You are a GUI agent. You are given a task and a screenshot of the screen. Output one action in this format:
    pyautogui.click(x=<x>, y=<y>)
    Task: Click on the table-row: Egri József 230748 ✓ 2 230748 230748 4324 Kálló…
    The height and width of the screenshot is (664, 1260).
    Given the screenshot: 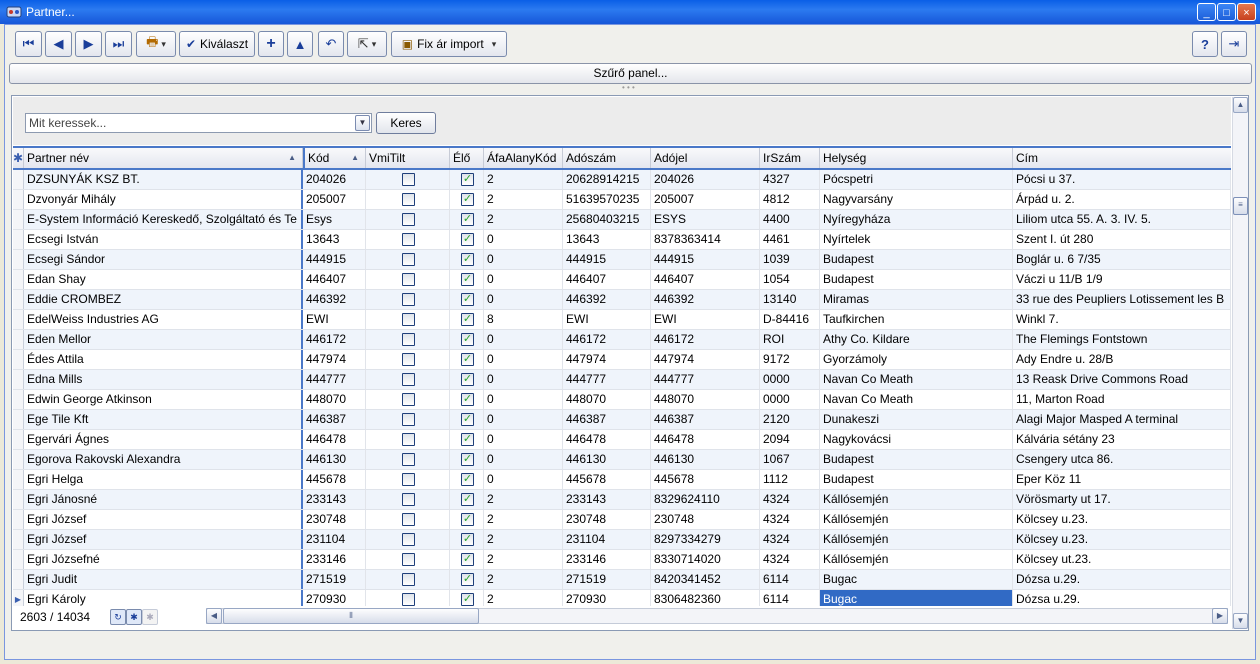 What is the action you would take?
    pyautogui.click(x=622, y=520)
    